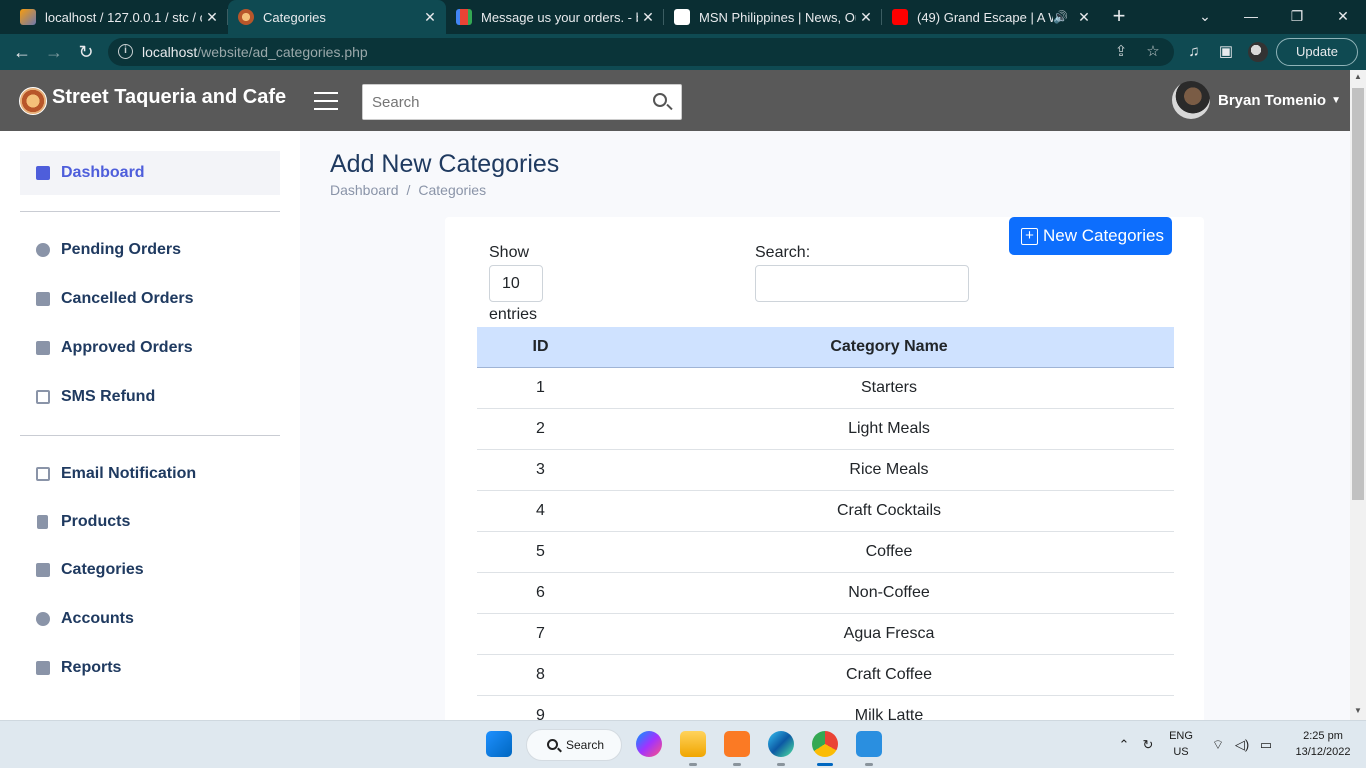 The image size is (1366, 768). I want to click on breadcrumb-dashboard: Dashboard, so click(364, 190).